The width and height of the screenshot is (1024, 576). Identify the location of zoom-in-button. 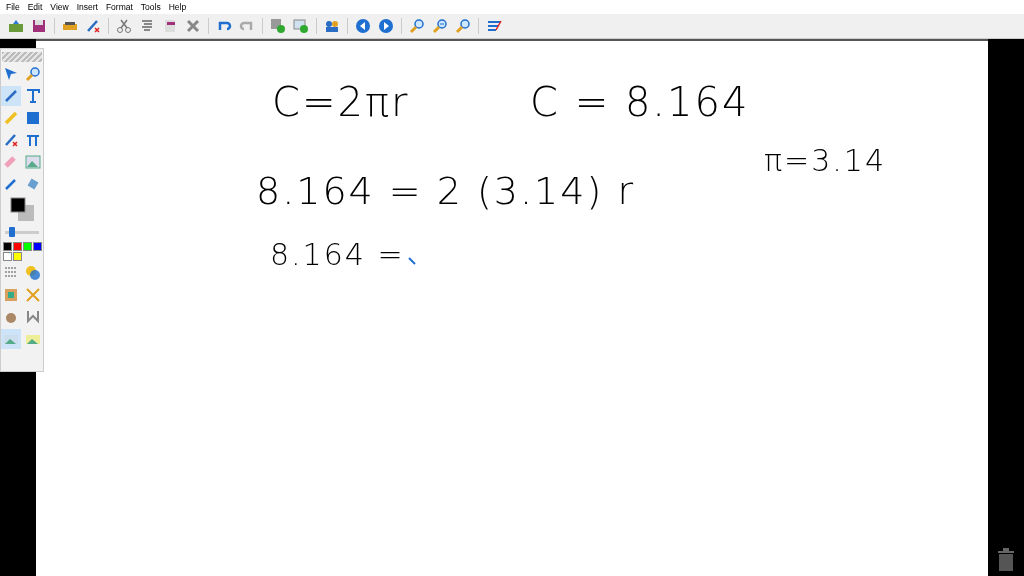
(417, 26).